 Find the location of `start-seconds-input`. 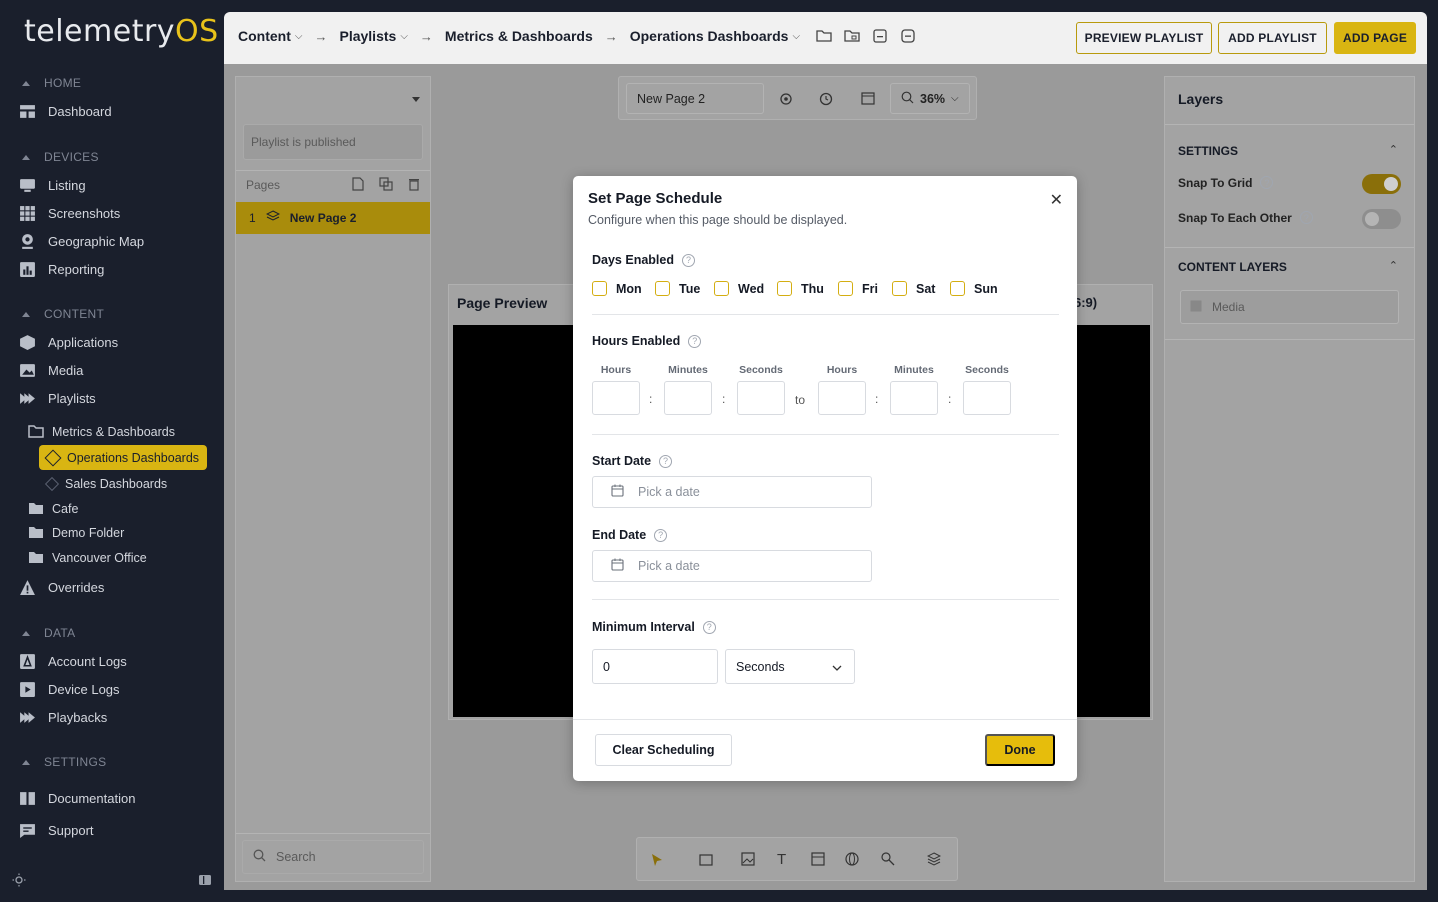

start-seconds-input is located at coordinates (761, 398).